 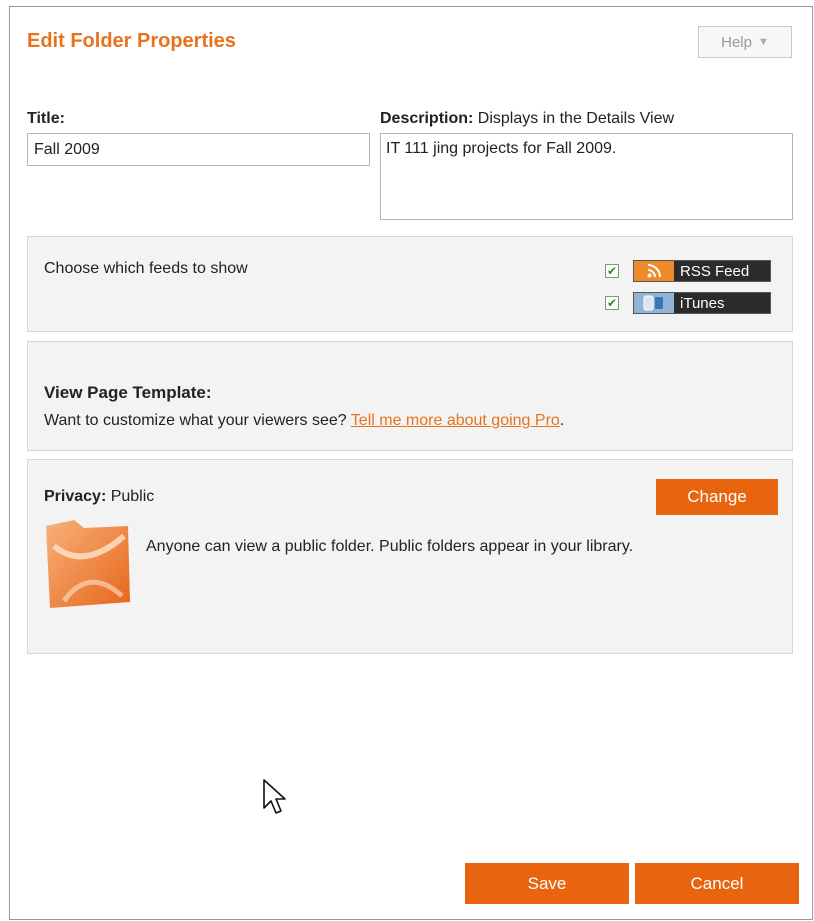 What do you see at coordinates (763, 42) in the screenshot?
I see `chevron-down-icon: ▼` at bounding box center [763, 42].